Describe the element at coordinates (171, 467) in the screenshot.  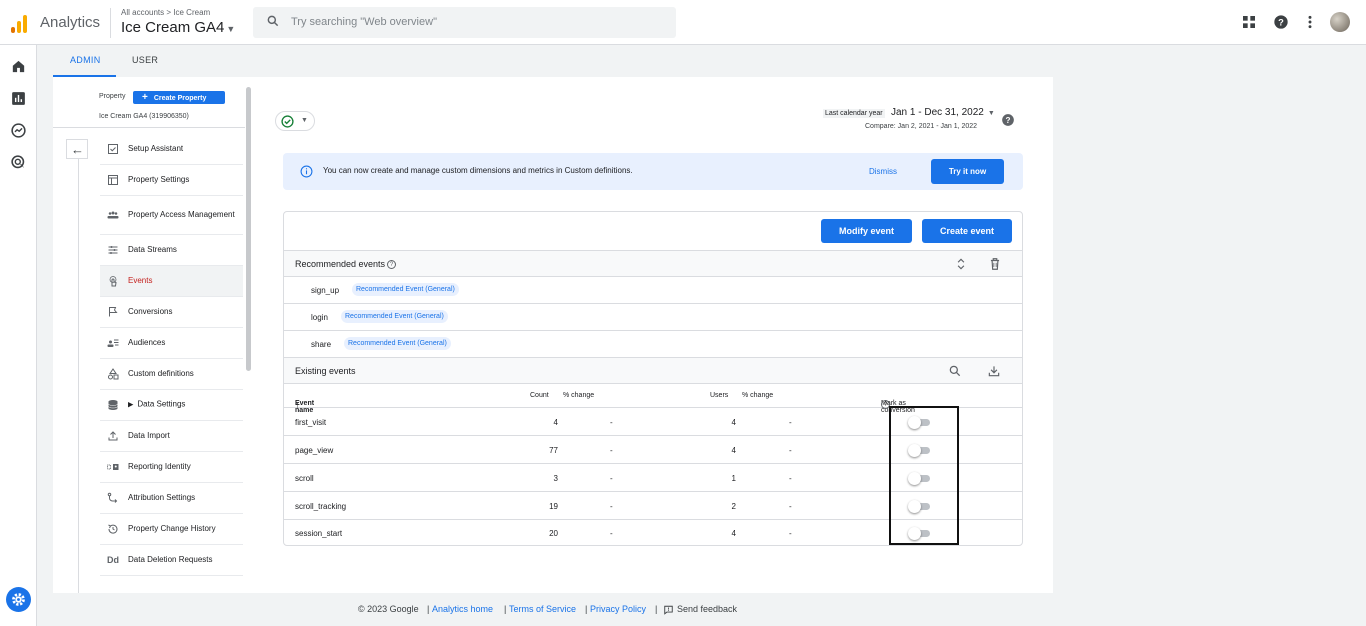
I see `sidebar-item-reporting-identity: Reporting Identity` at that location.